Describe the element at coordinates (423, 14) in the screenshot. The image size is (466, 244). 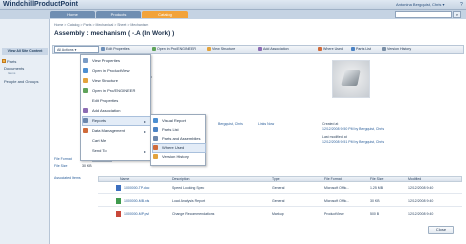
I see `search-input` at that location.